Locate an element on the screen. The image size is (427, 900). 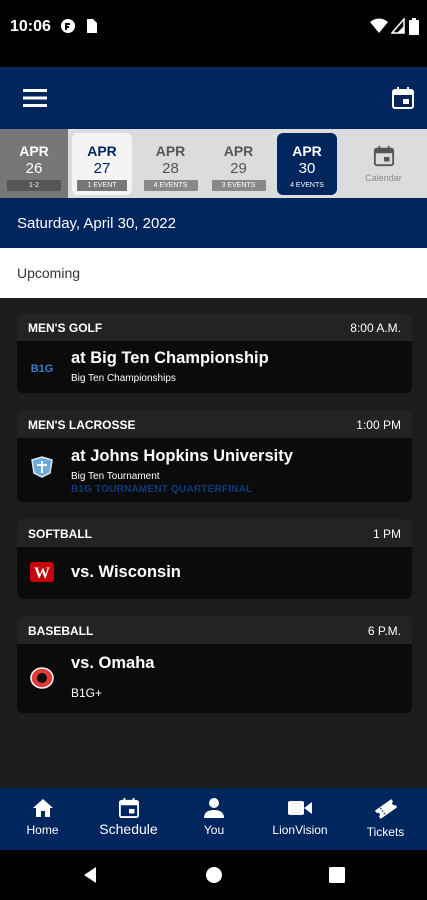
event-opponent: vs. Omaha is located at coordinates (113, 663).